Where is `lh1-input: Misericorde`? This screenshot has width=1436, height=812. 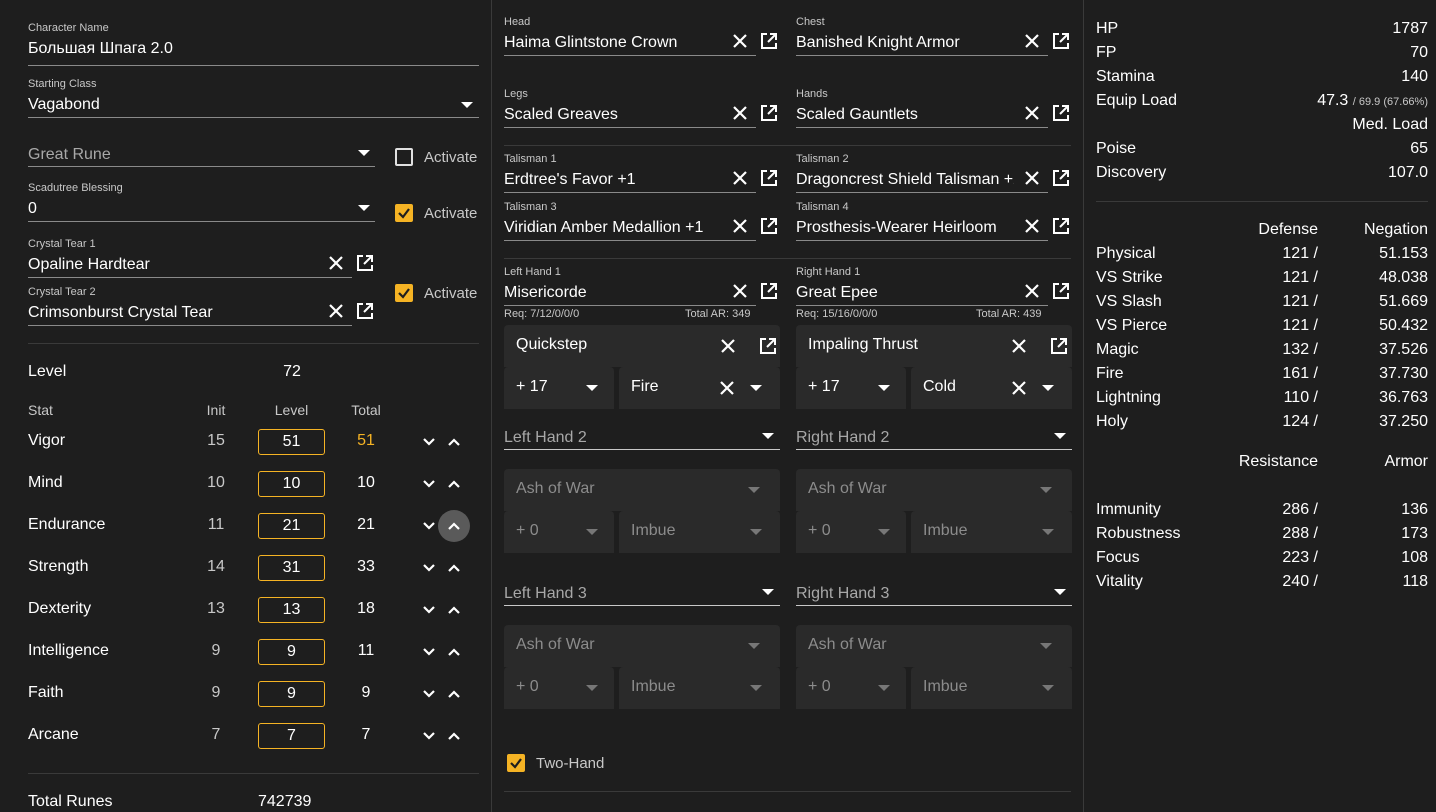 lh1-input: Misericorde is located at coordinates (613, 293).